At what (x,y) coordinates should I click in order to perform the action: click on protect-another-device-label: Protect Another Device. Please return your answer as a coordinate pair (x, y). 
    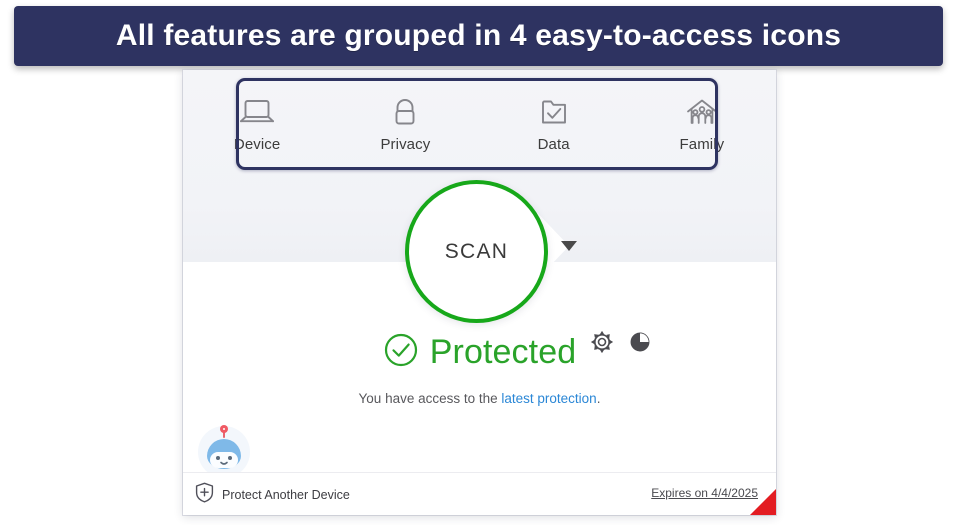
    Looking at the image, I should click on (286, 495).